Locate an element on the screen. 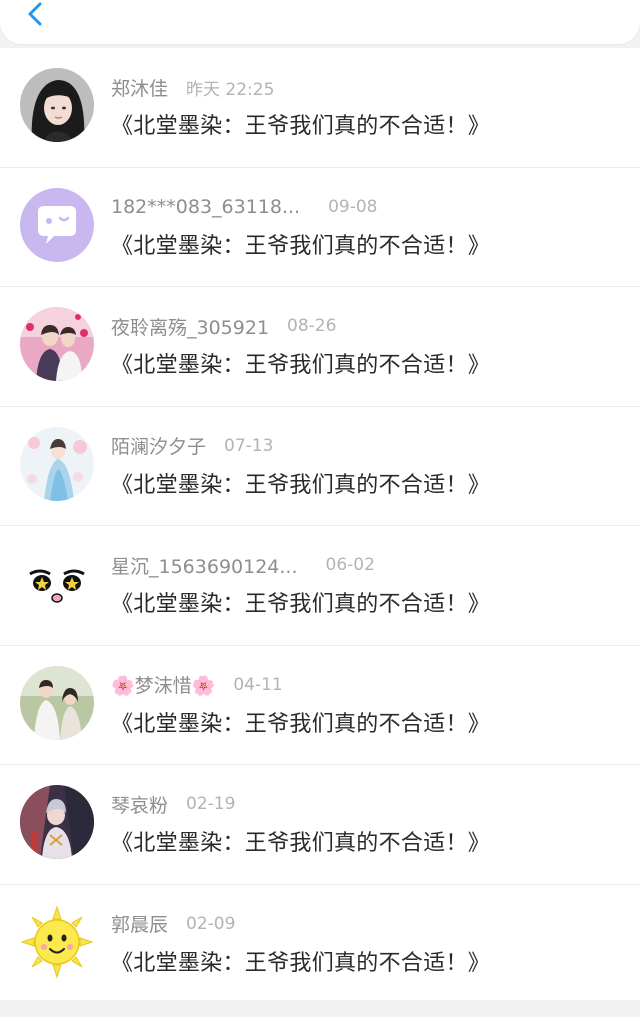 This screenshot has width=640, height=1017. list-item: 琴哀粉 02-19 《北堂墨染：王爷我们真的不合适！》 is located at coordinates (320, 825).